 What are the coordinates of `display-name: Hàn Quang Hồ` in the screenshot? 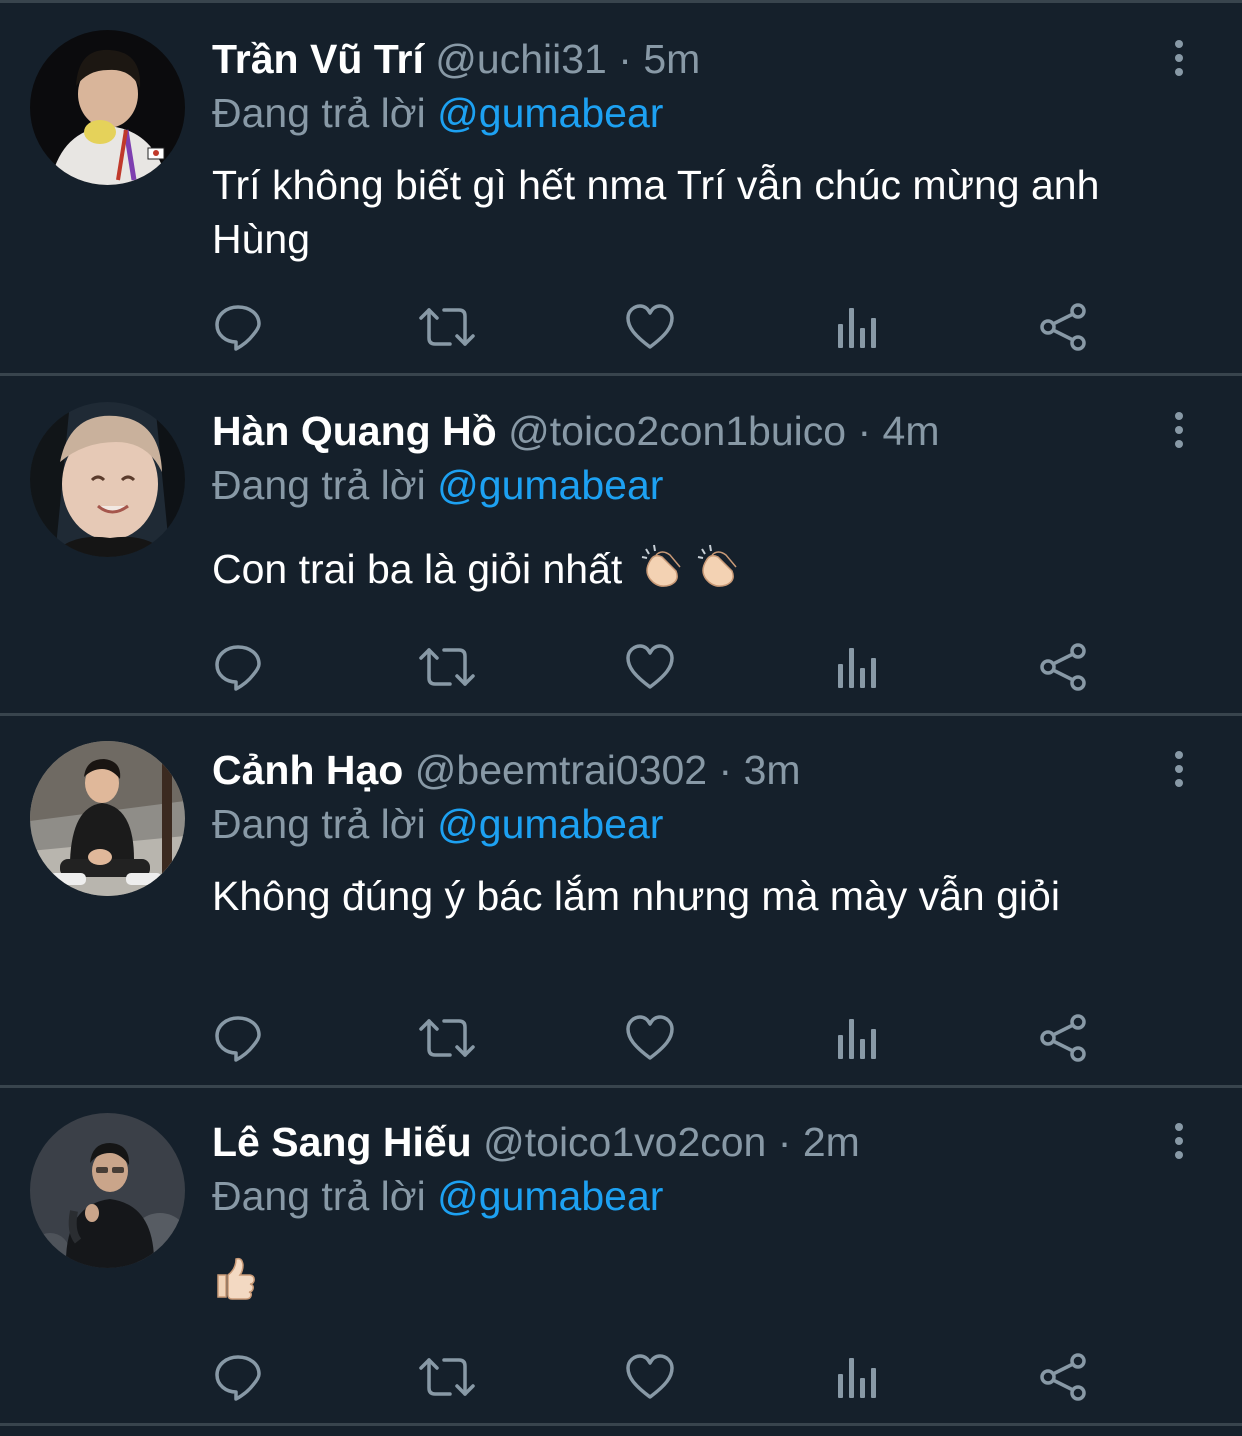 It's located at (354, 431).